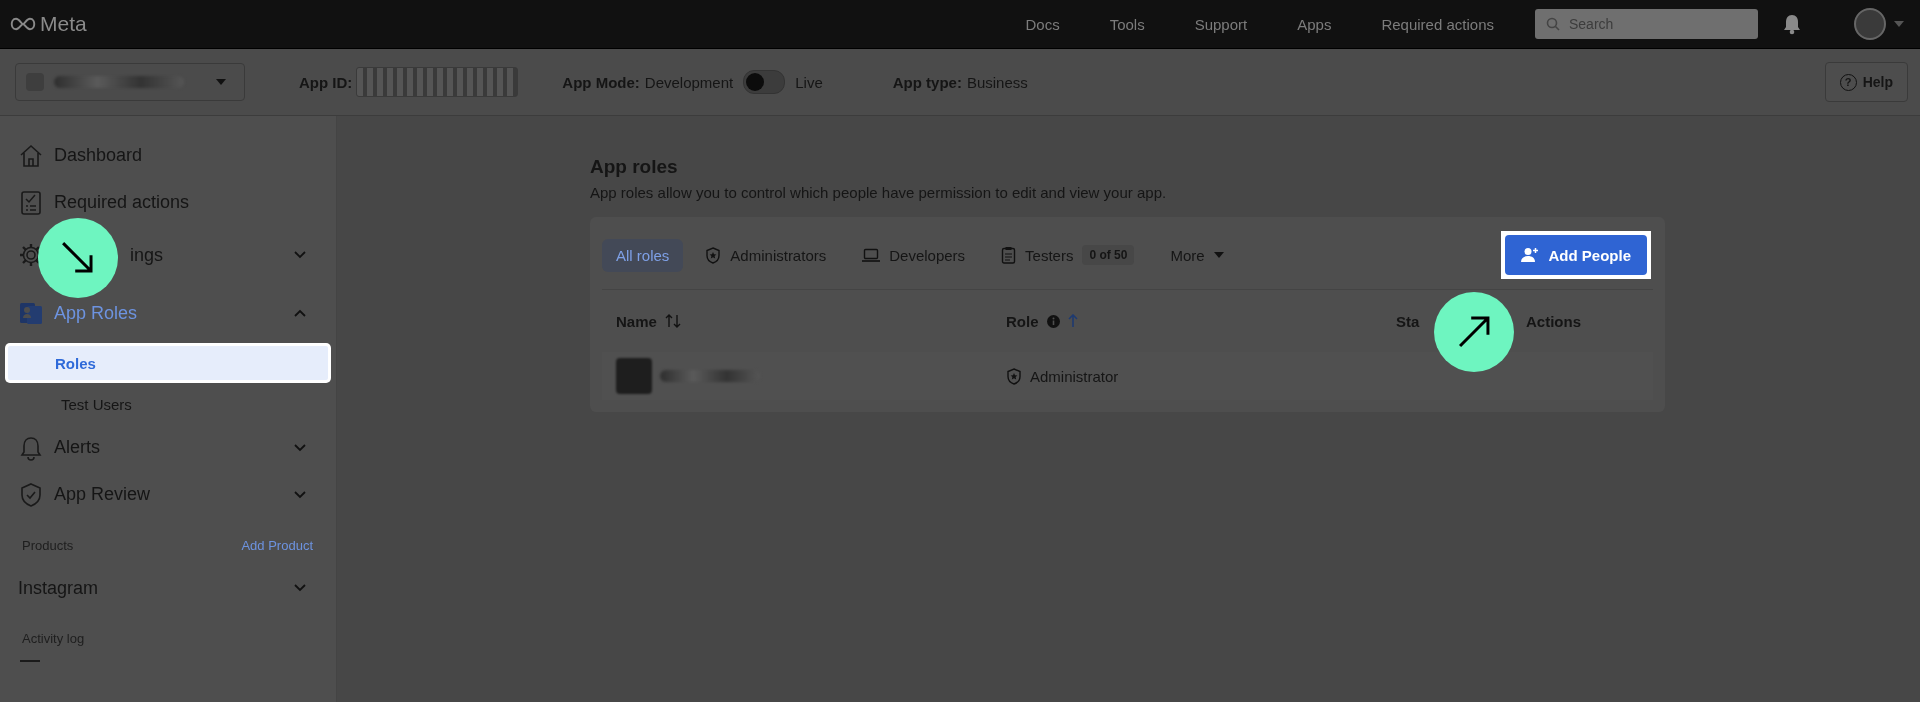  Describe the element at coordinates (1074, 376) in the screenshot. I see `role-cell: Administrator` at that location.